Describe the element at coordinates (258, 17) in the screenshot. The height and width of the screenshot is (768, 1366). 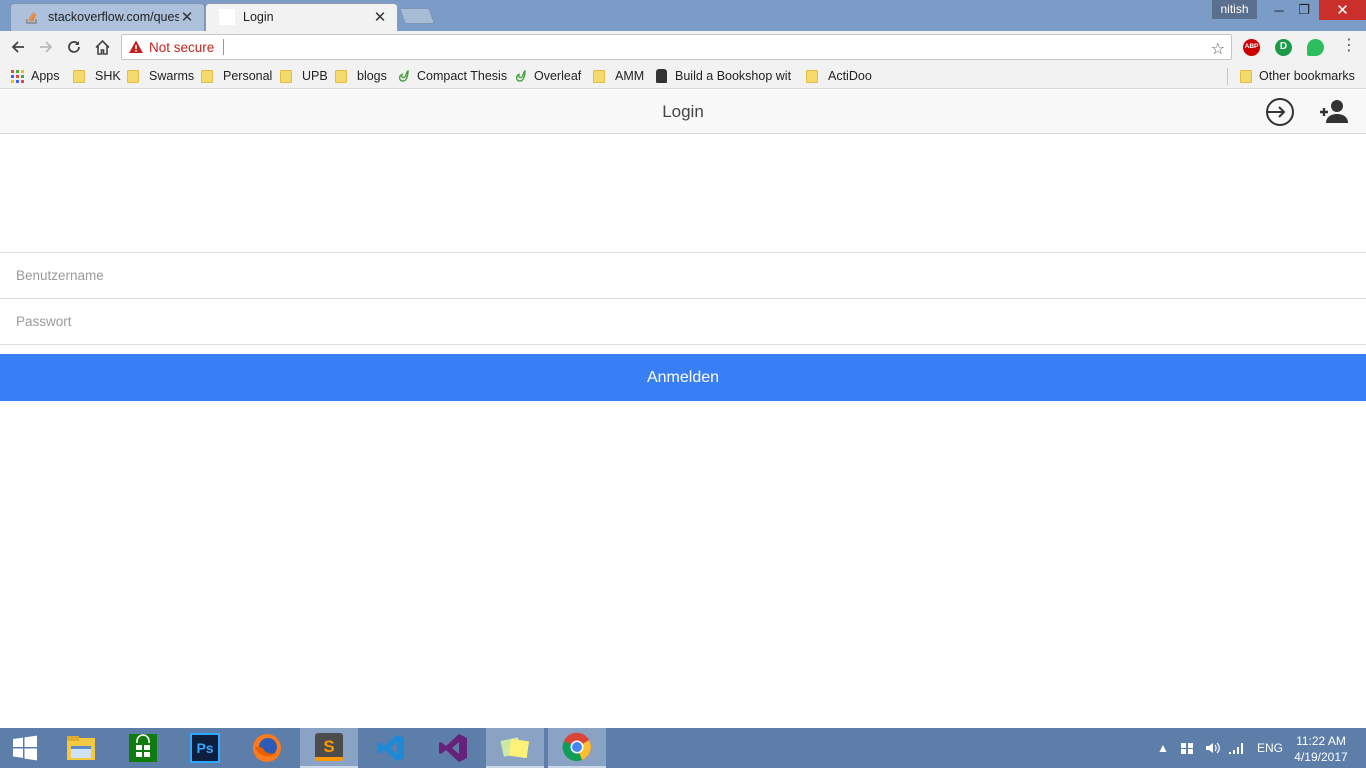
I see `tab-title: Login` at that location.